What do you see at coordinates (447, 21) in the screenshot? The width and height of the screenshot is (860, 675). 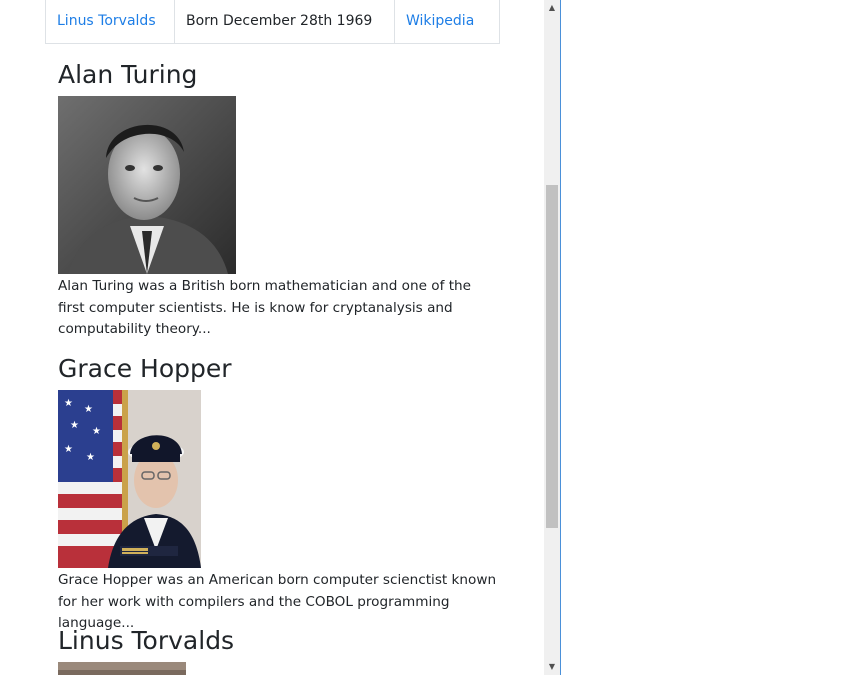 I see `wikipedia-link: Wikipedia` at bounding box center [447, 21].